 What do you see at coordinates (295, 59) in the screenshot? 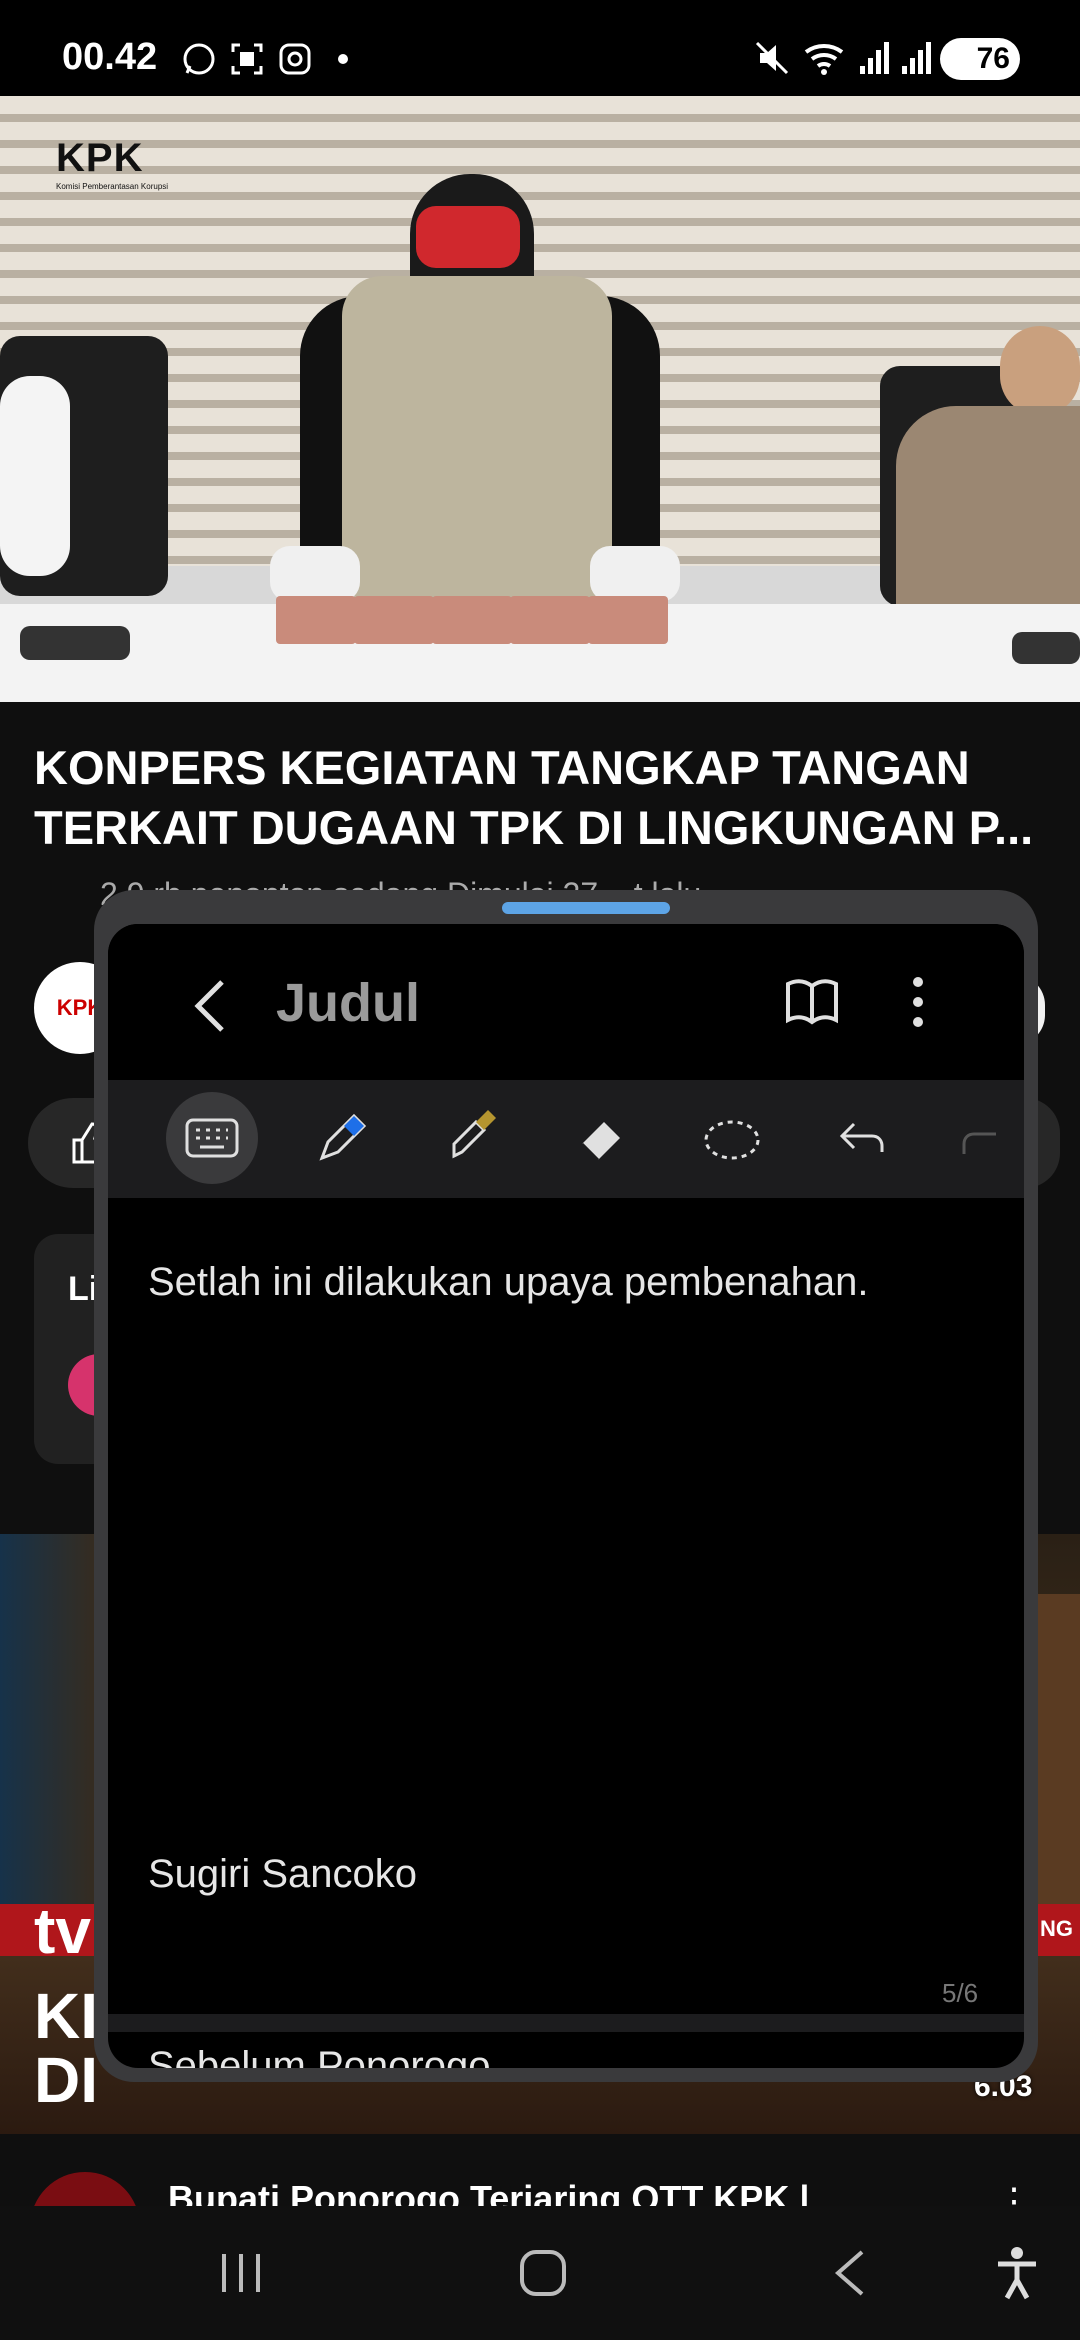
I see `instagram-icon` at bounding box center [295, 59].